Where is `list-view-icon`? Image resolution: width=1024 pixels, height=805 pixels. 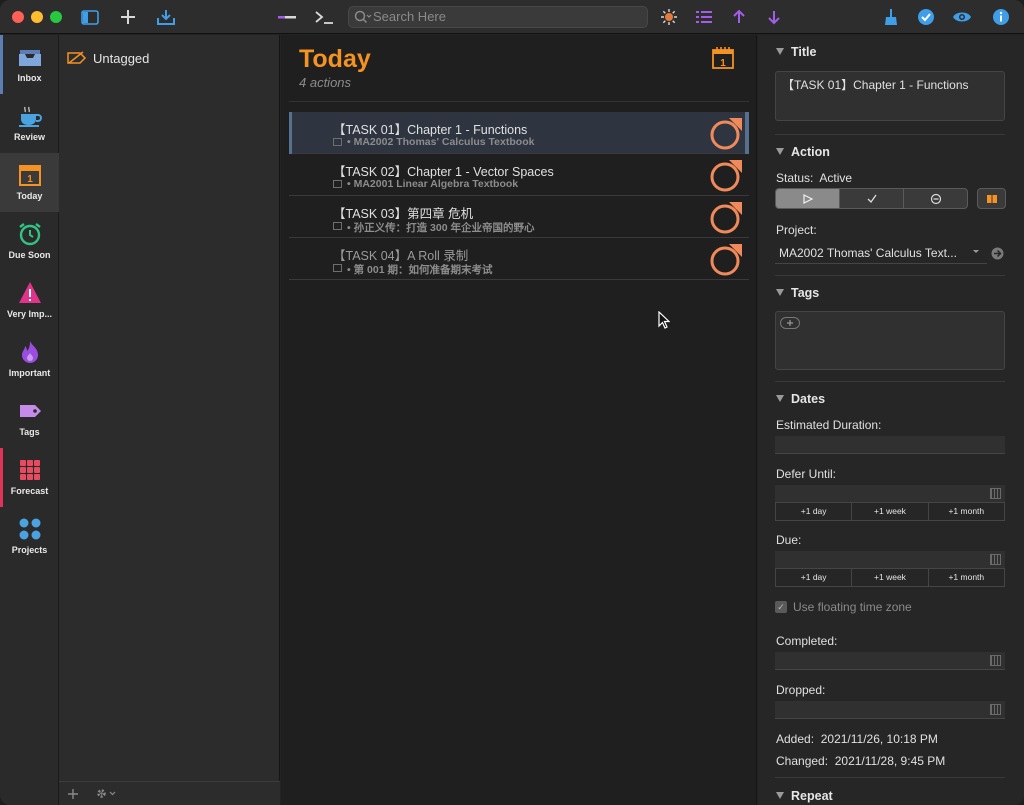
list-view-icon is located at coordinates (704, 17).